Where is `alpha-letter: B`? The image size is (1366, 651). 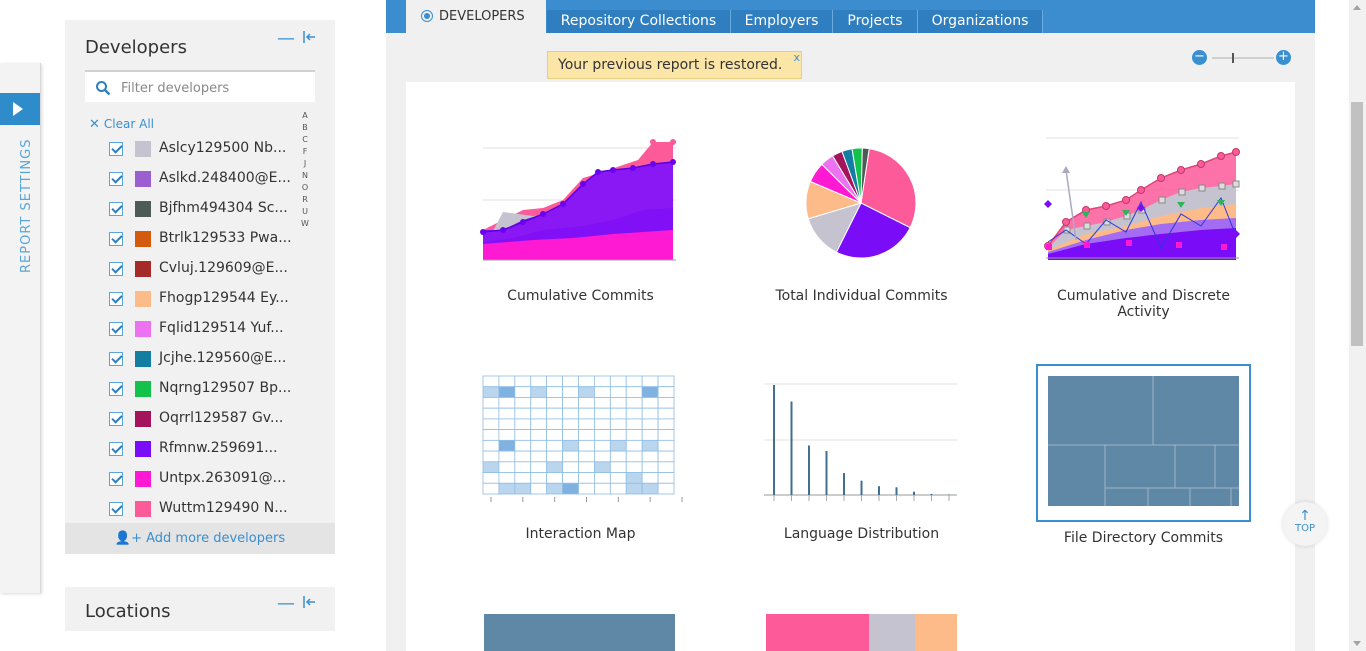
alpha-letter: B is located at coordinates (305, 128).